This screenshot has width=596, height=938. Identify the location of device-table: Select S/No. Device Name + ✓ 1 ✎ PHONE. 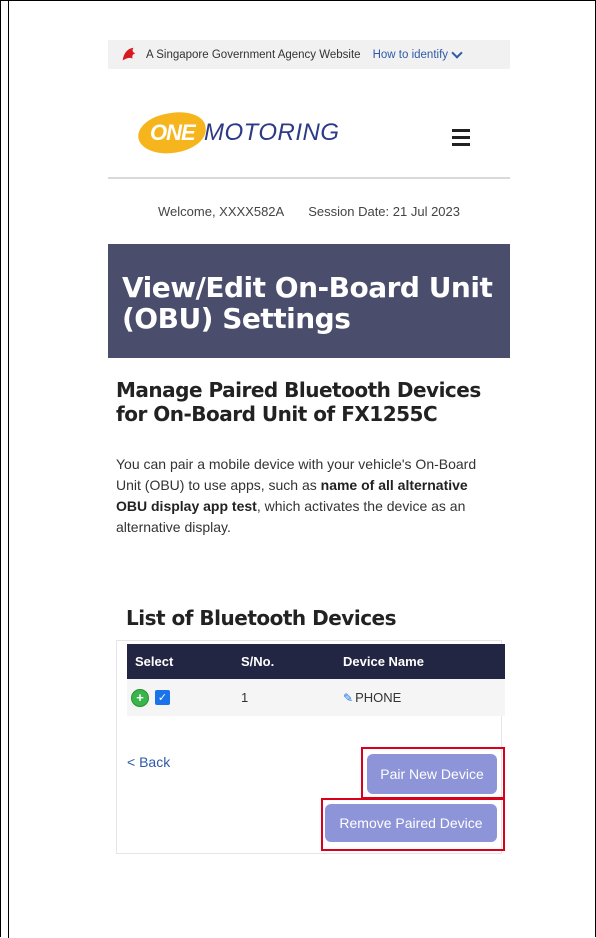
(316, 680).